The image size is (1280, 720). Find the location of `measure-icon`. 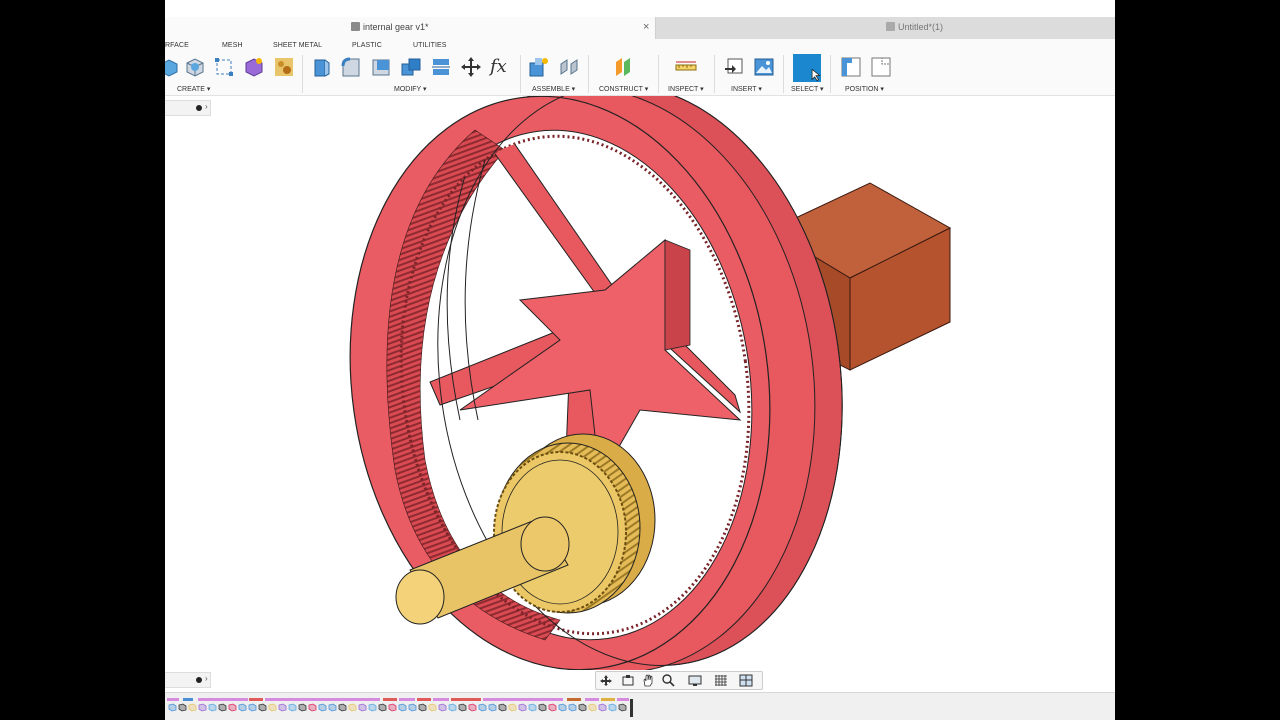

measure-icon is located at coordinates (686, 67).